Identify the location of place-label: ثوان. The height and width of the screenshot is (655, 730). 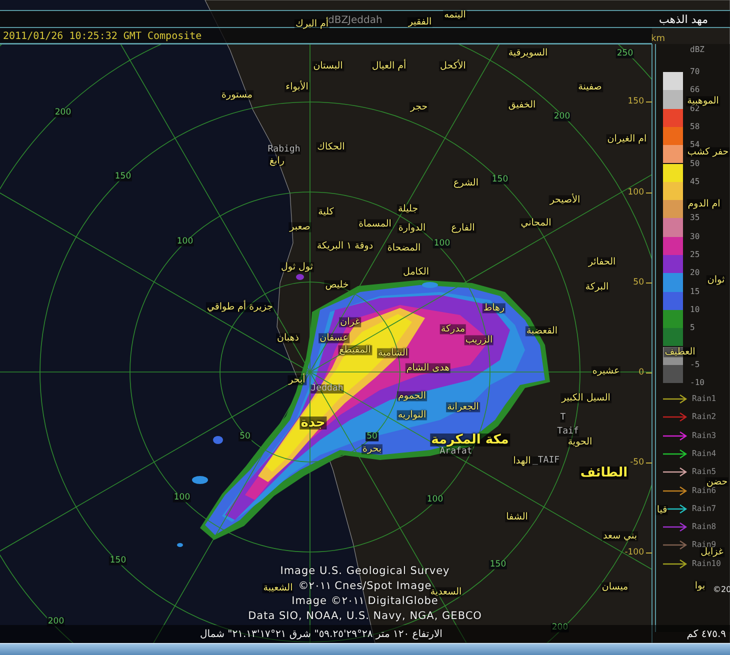
(716, 280).